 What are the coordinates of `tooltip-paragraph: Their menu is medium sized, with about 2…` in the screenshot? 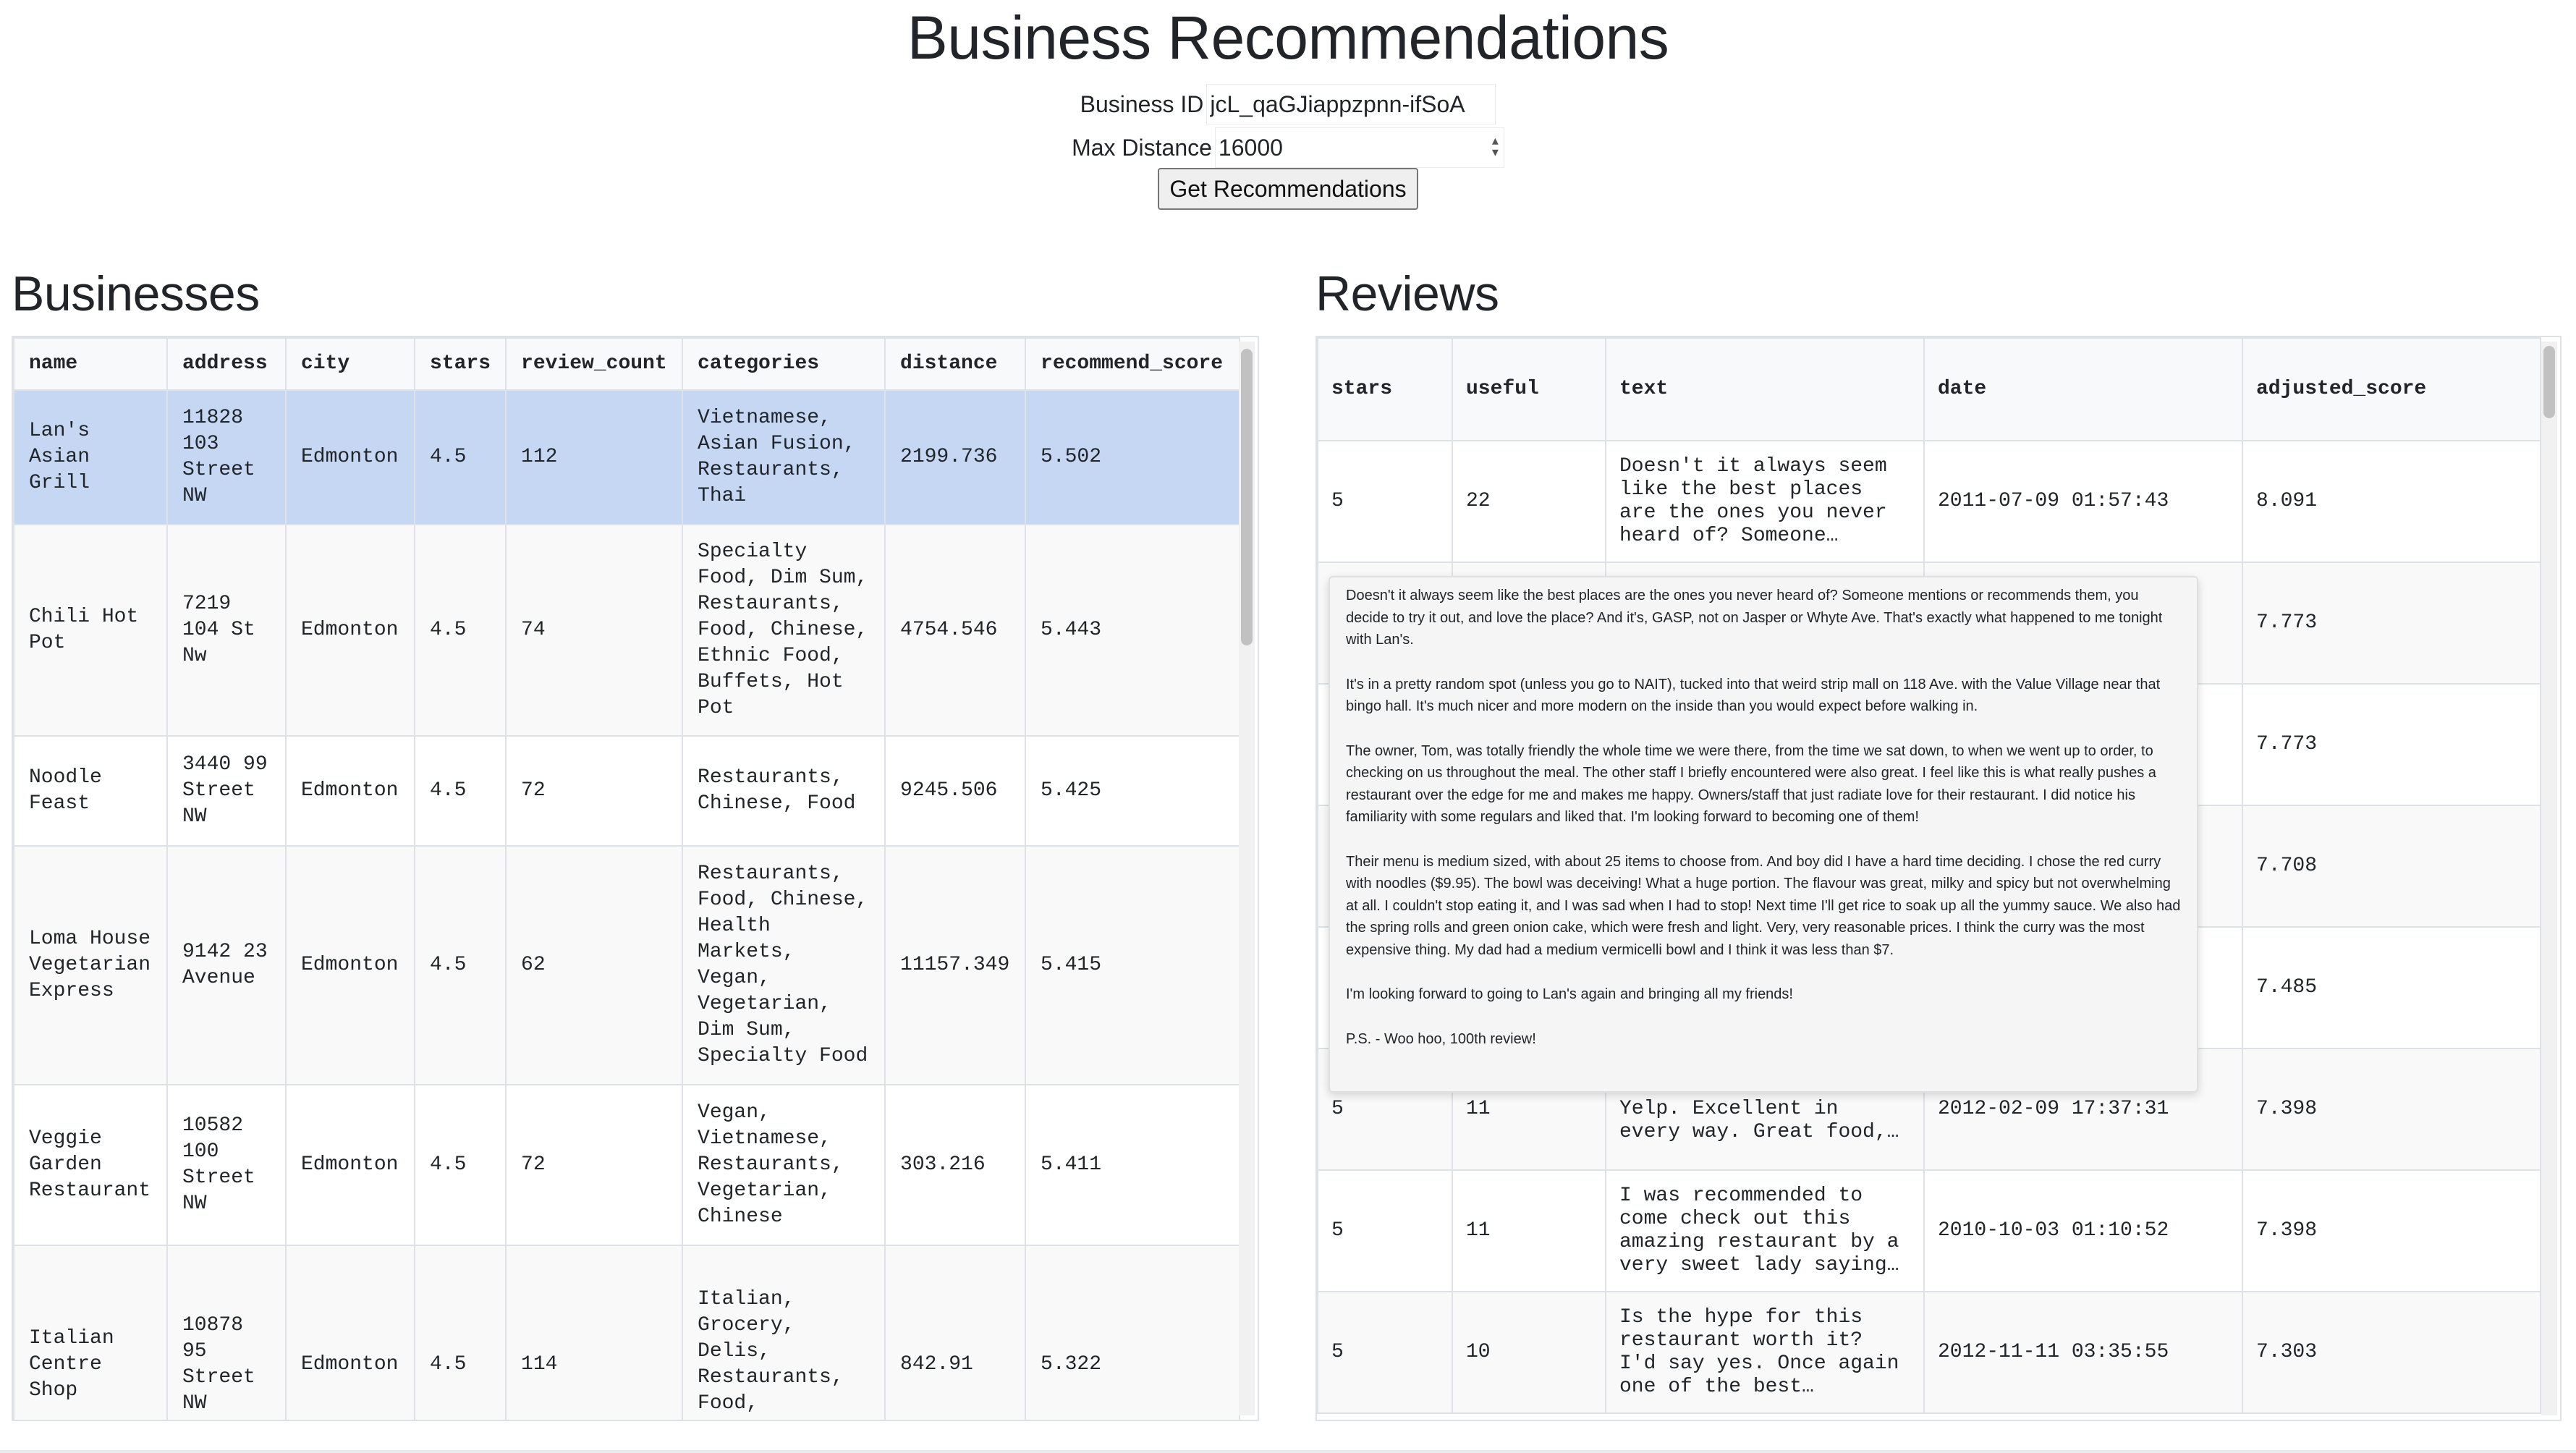 It's located at (1763, 906).